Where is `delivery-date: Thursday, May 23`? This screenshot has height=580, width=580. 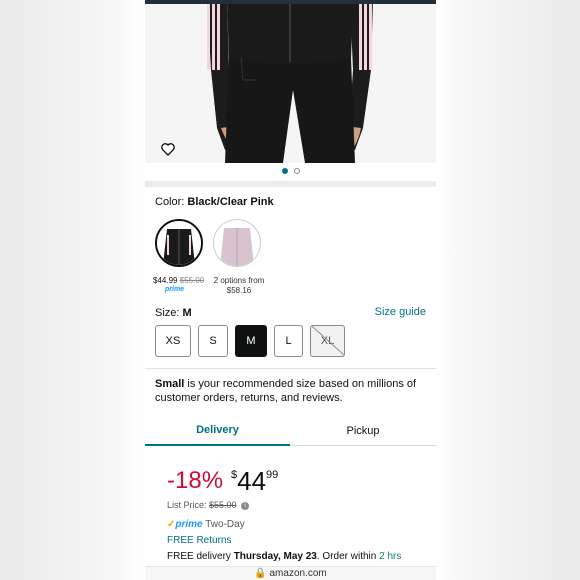
delivery-date: Thursday, May 23 is located at coordinates (275, 556).